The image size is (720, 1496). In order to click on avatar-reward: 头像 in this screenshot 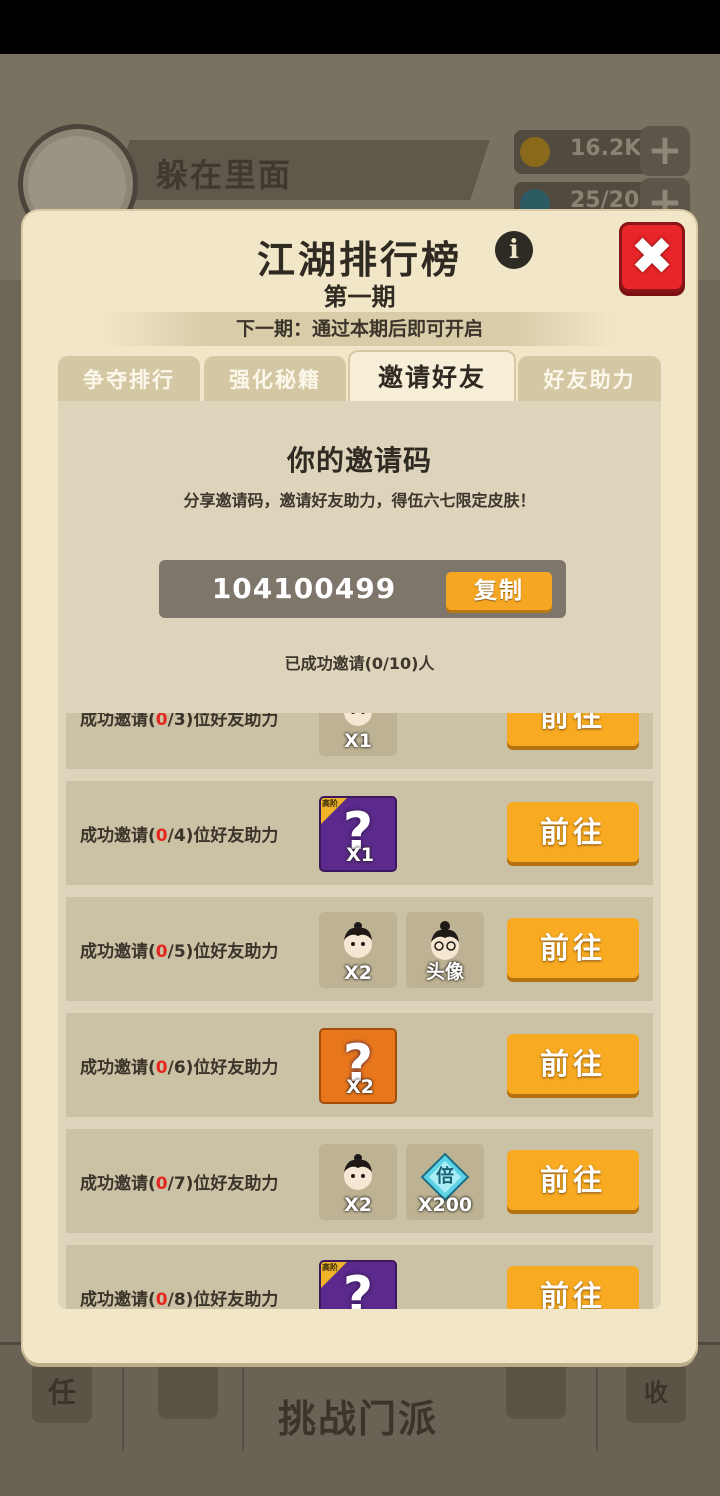, I will do `click(445, 950)`.